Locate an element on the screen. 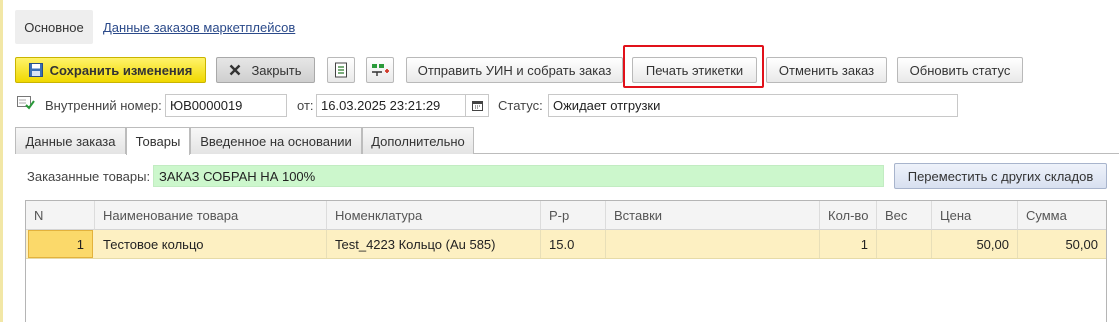 The image size is (1119, 322). tab-based-on: Введенное на основании is located at coordinates (276, 140).